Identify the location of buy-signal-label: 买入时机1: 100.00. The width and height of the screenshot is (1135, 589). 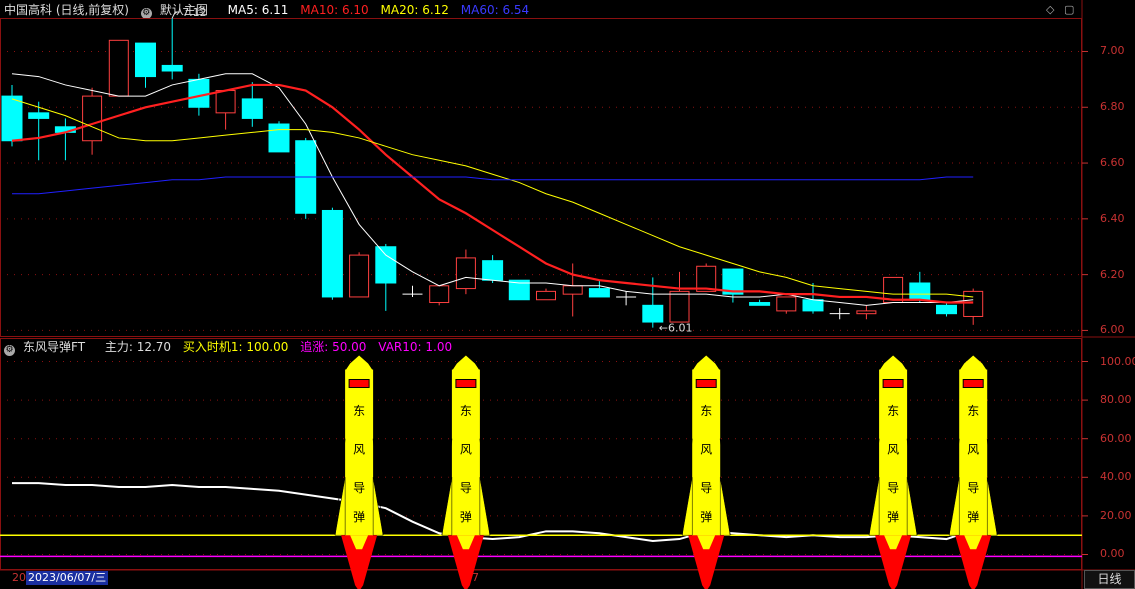
(235, 347).